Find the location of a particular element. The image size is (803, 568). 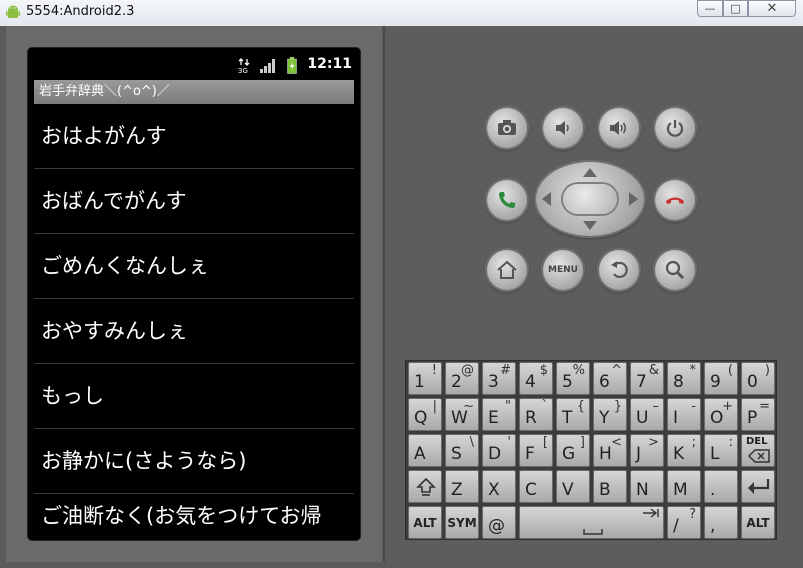

key-g: G] is located at coordinates (573, 450).